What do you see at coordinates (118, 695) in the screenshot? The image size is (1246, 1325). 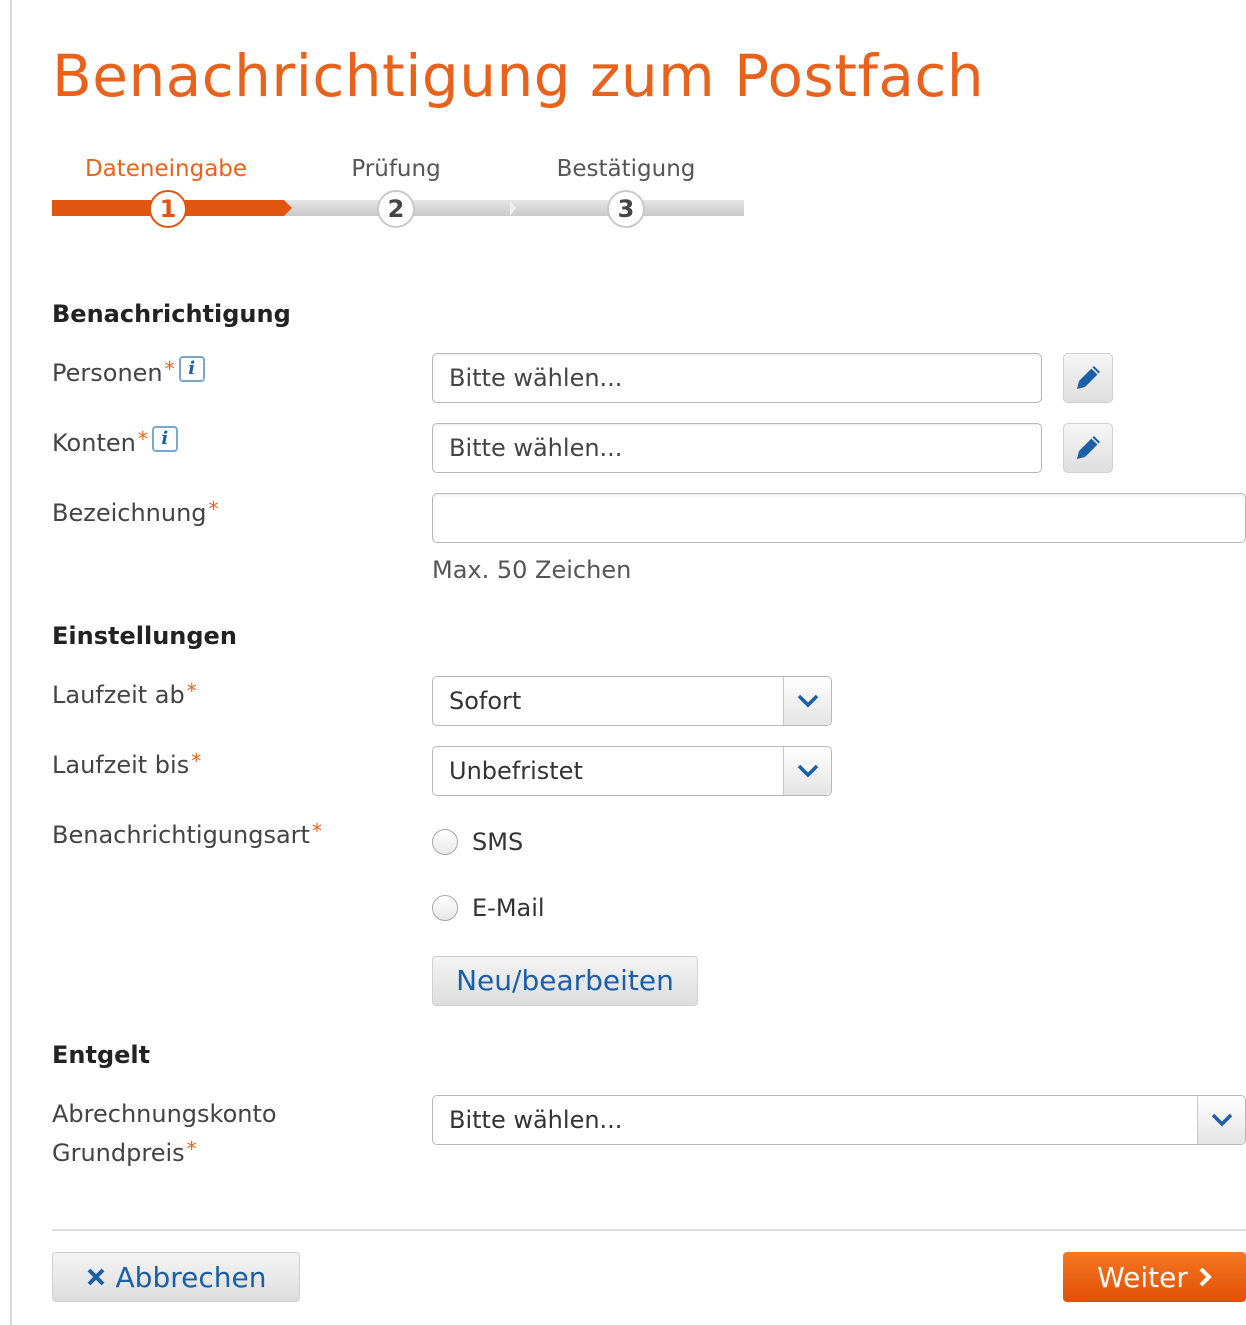 I see `runtime-from-label-text: Laufzeit ab` at bounding box center [118, 695].